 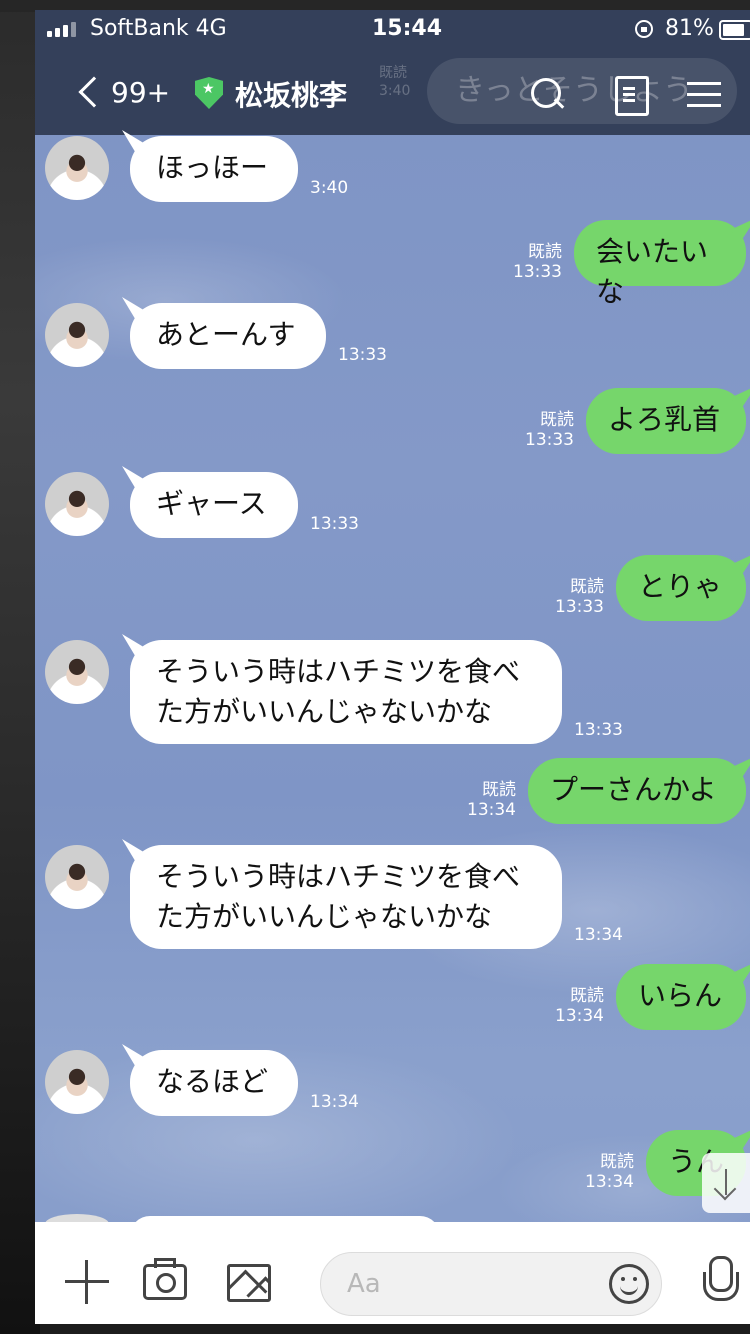 I want to click on message-bubble: プーさんかよ, so click(x=637, y=791).